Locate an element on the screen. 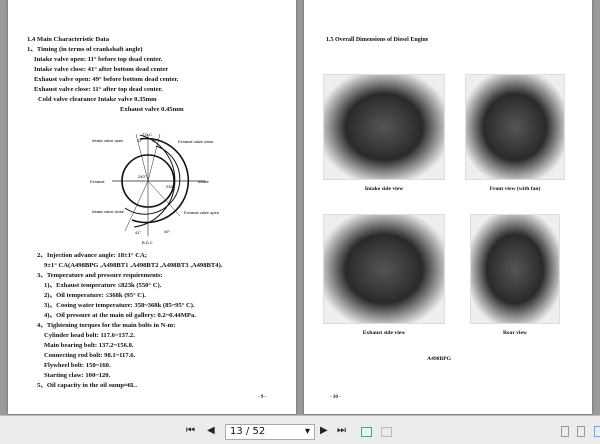 The image size is (600, 444). page-number-input: 13 / 52 ▾ is located at coordinates (270, 432).